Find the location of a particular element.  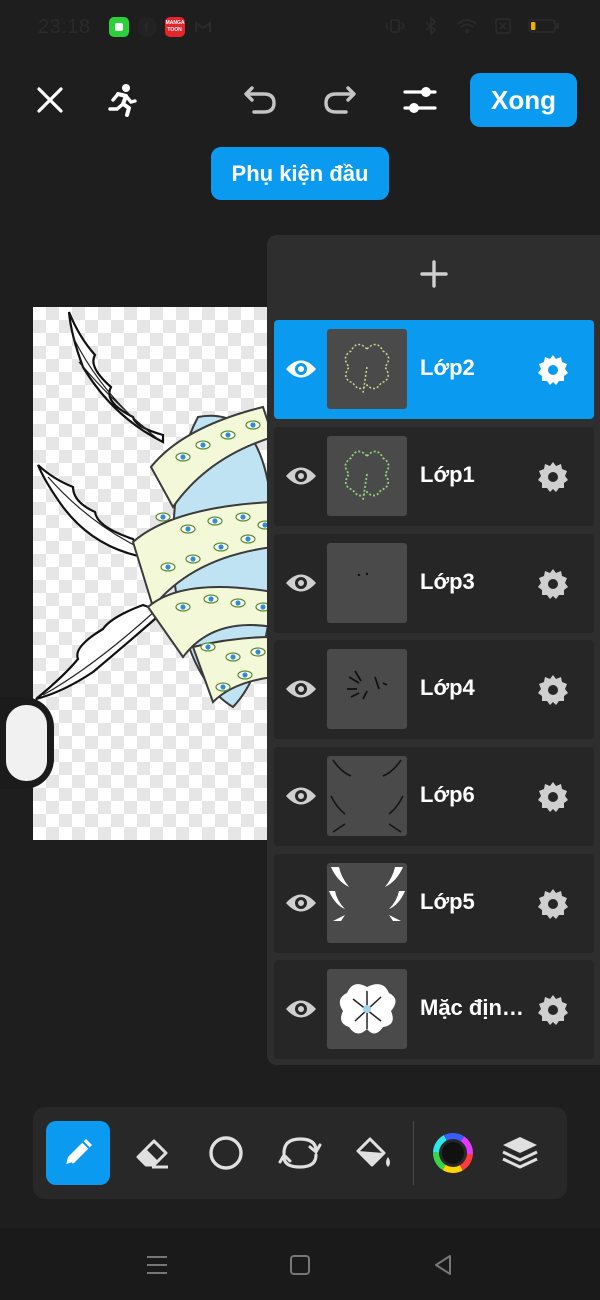

redo-button is located at coordinates (340, 100).